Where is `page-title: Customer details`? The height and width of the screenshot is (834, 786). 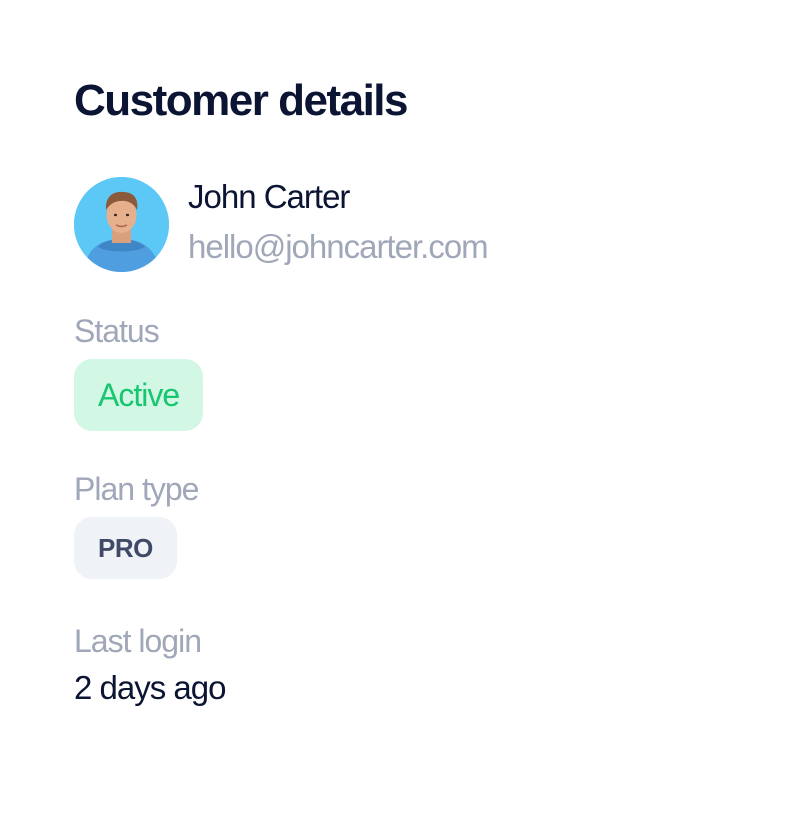 page-title: Customer details is located at coordinates (241, 100).